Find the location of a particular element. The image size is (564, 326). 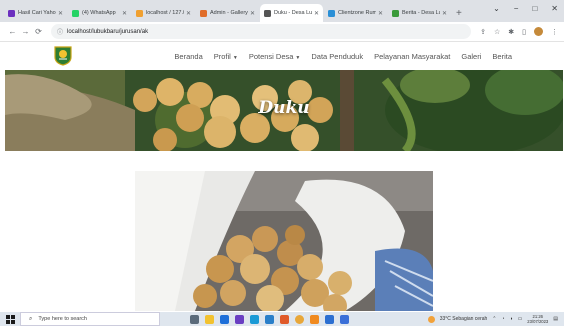

teams-icon is located at coordinates (224, 319).